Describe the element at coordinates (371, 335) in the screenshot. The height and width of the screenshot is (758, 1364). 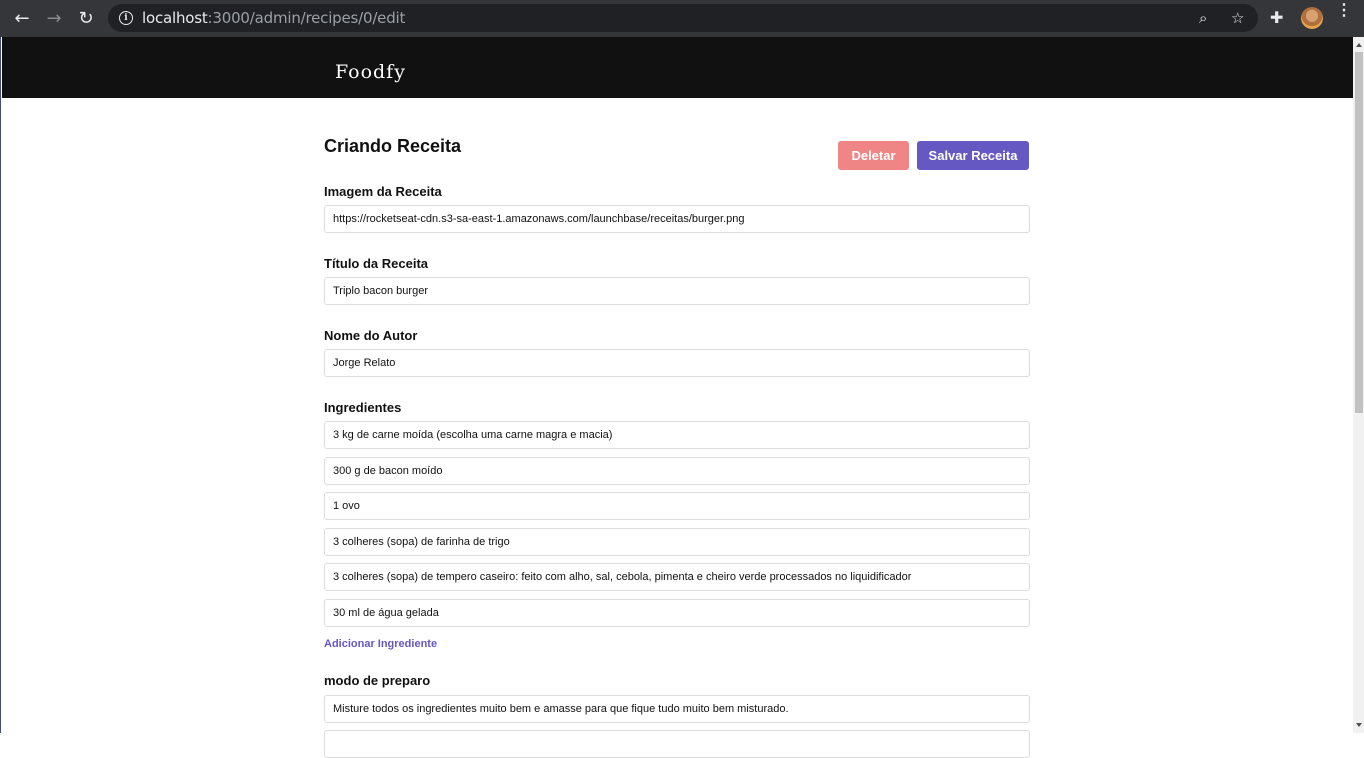
I see `author-label: Nome do Autor` at that location.